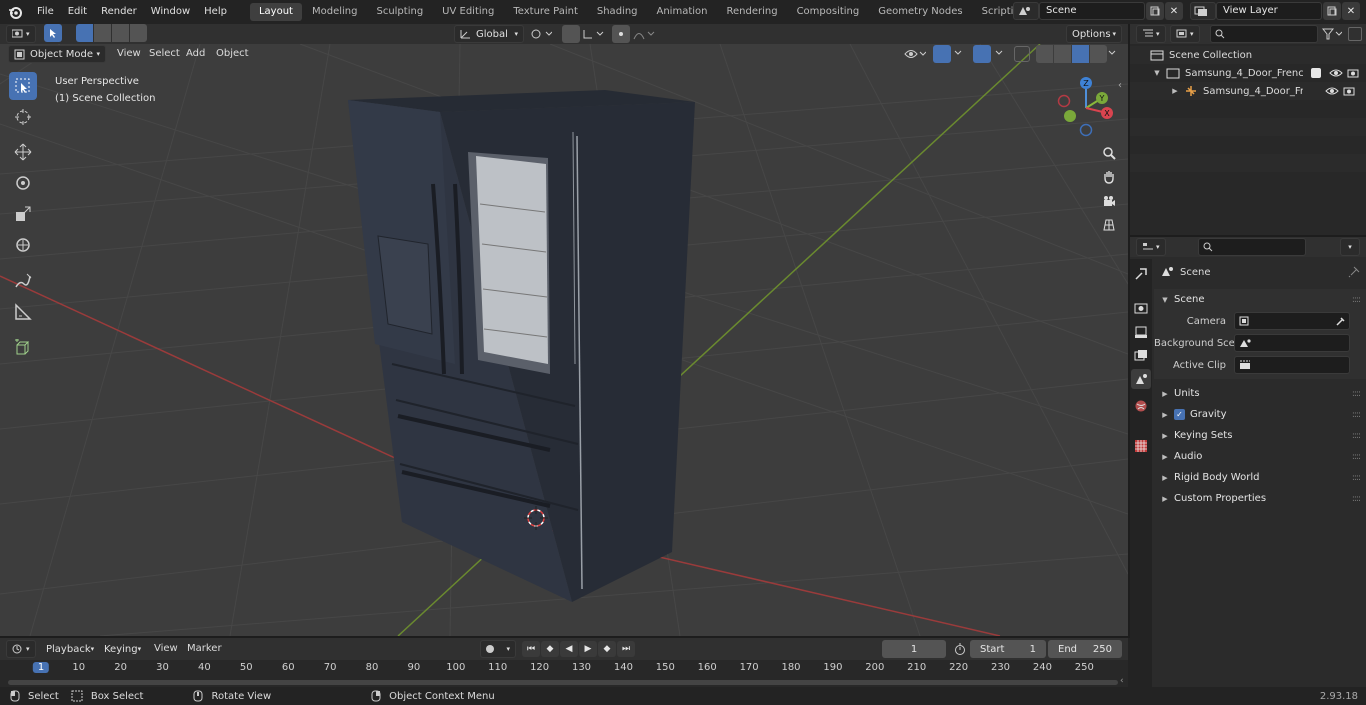 This screenshot has height=705, width=1366. Describe the element at coordinates (1354, 272) in the screenshot. I see `pin-icon` at that location.